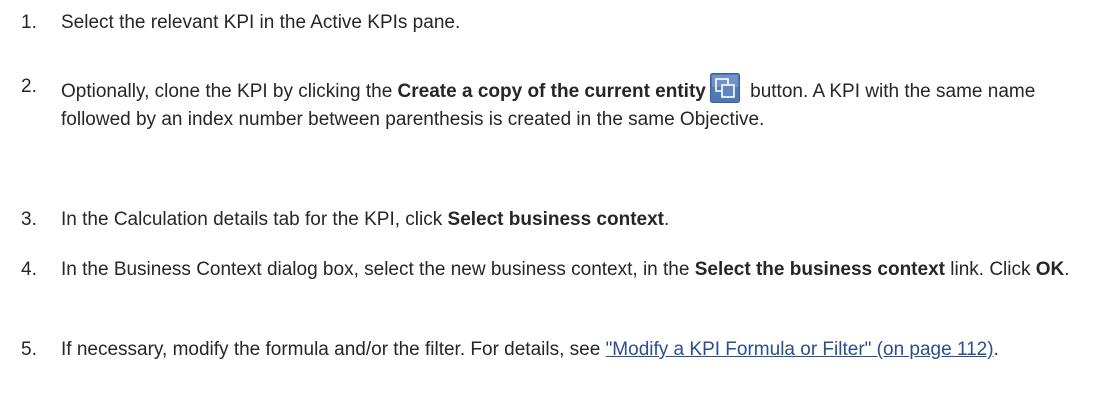 The height and width of the screenshot is (402, 1104). Describe the element at coordinates (29, 349) in the screenshot. I see `step-number: 5.` at that location.